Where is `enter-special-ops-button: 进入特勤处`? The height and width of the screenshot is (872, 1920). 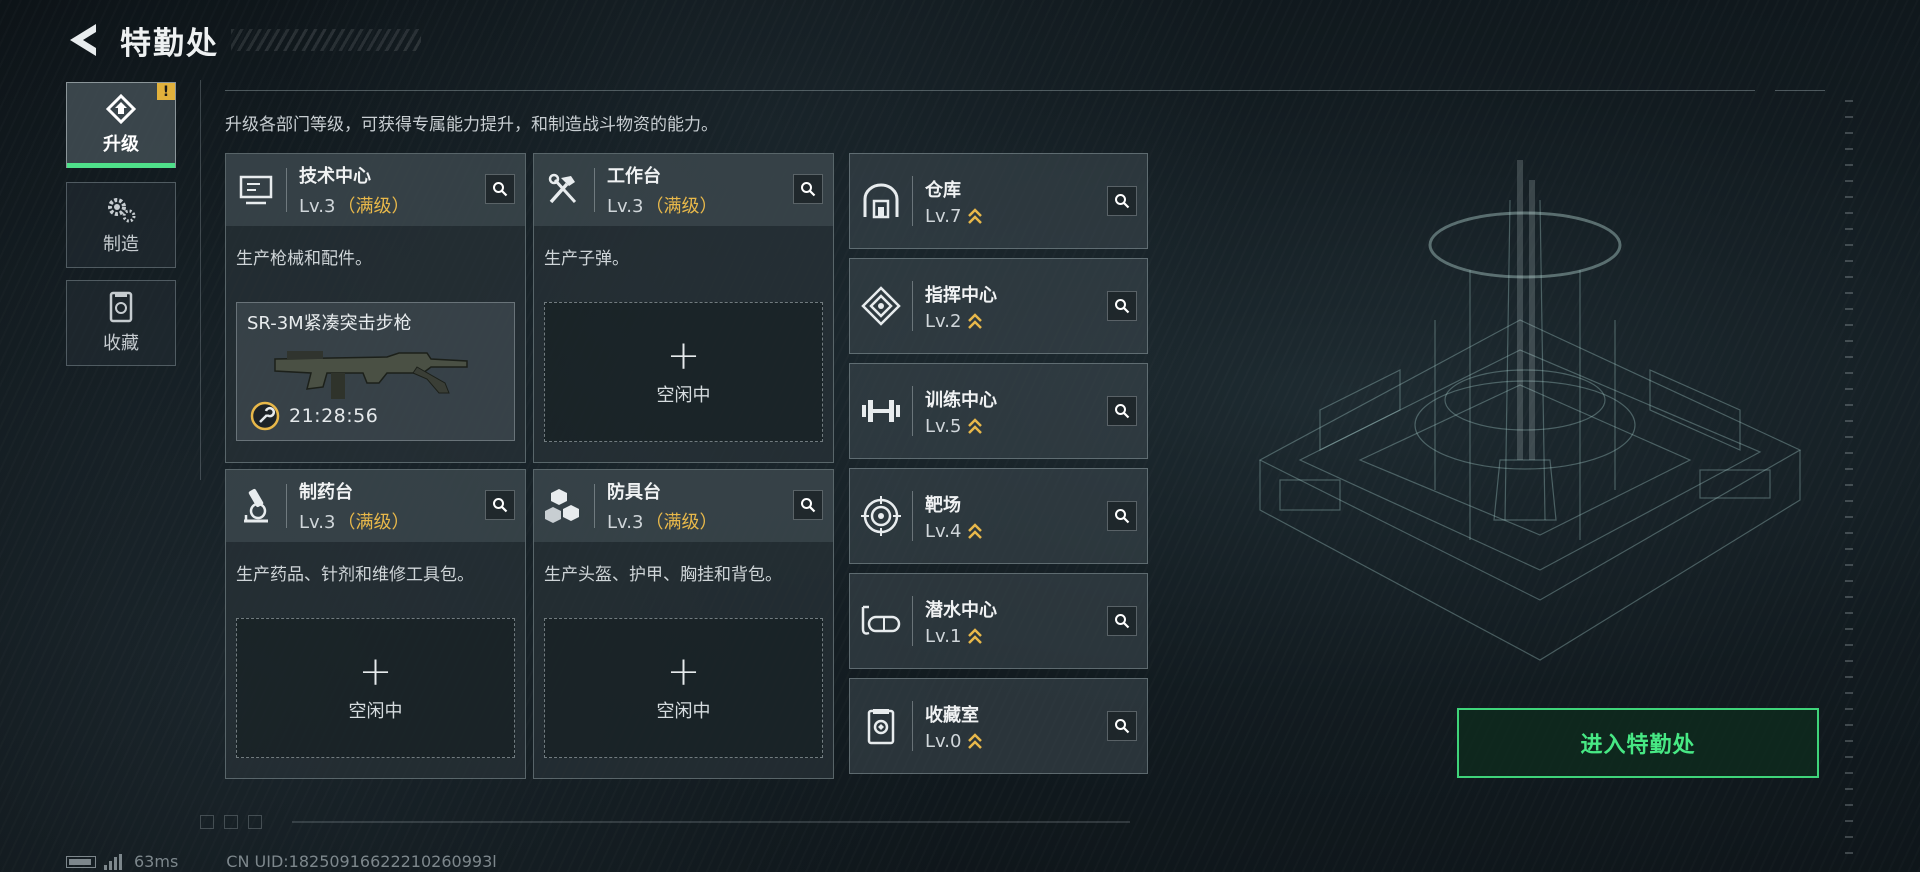 enter-special-ops-button: 进入特勤处 is located at coordinates (1638, 743).